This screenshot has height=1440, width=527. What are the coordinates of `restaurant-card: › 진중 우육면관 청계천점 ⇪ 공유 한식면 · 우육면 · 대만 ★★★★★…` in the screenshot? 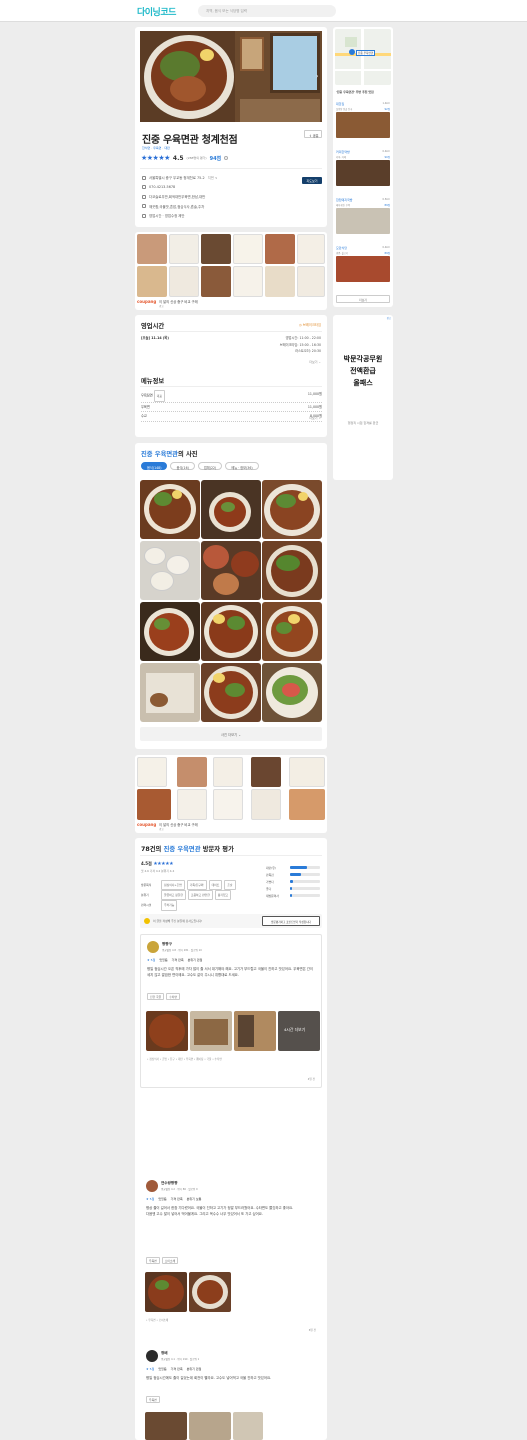 It's located at (231, 127).